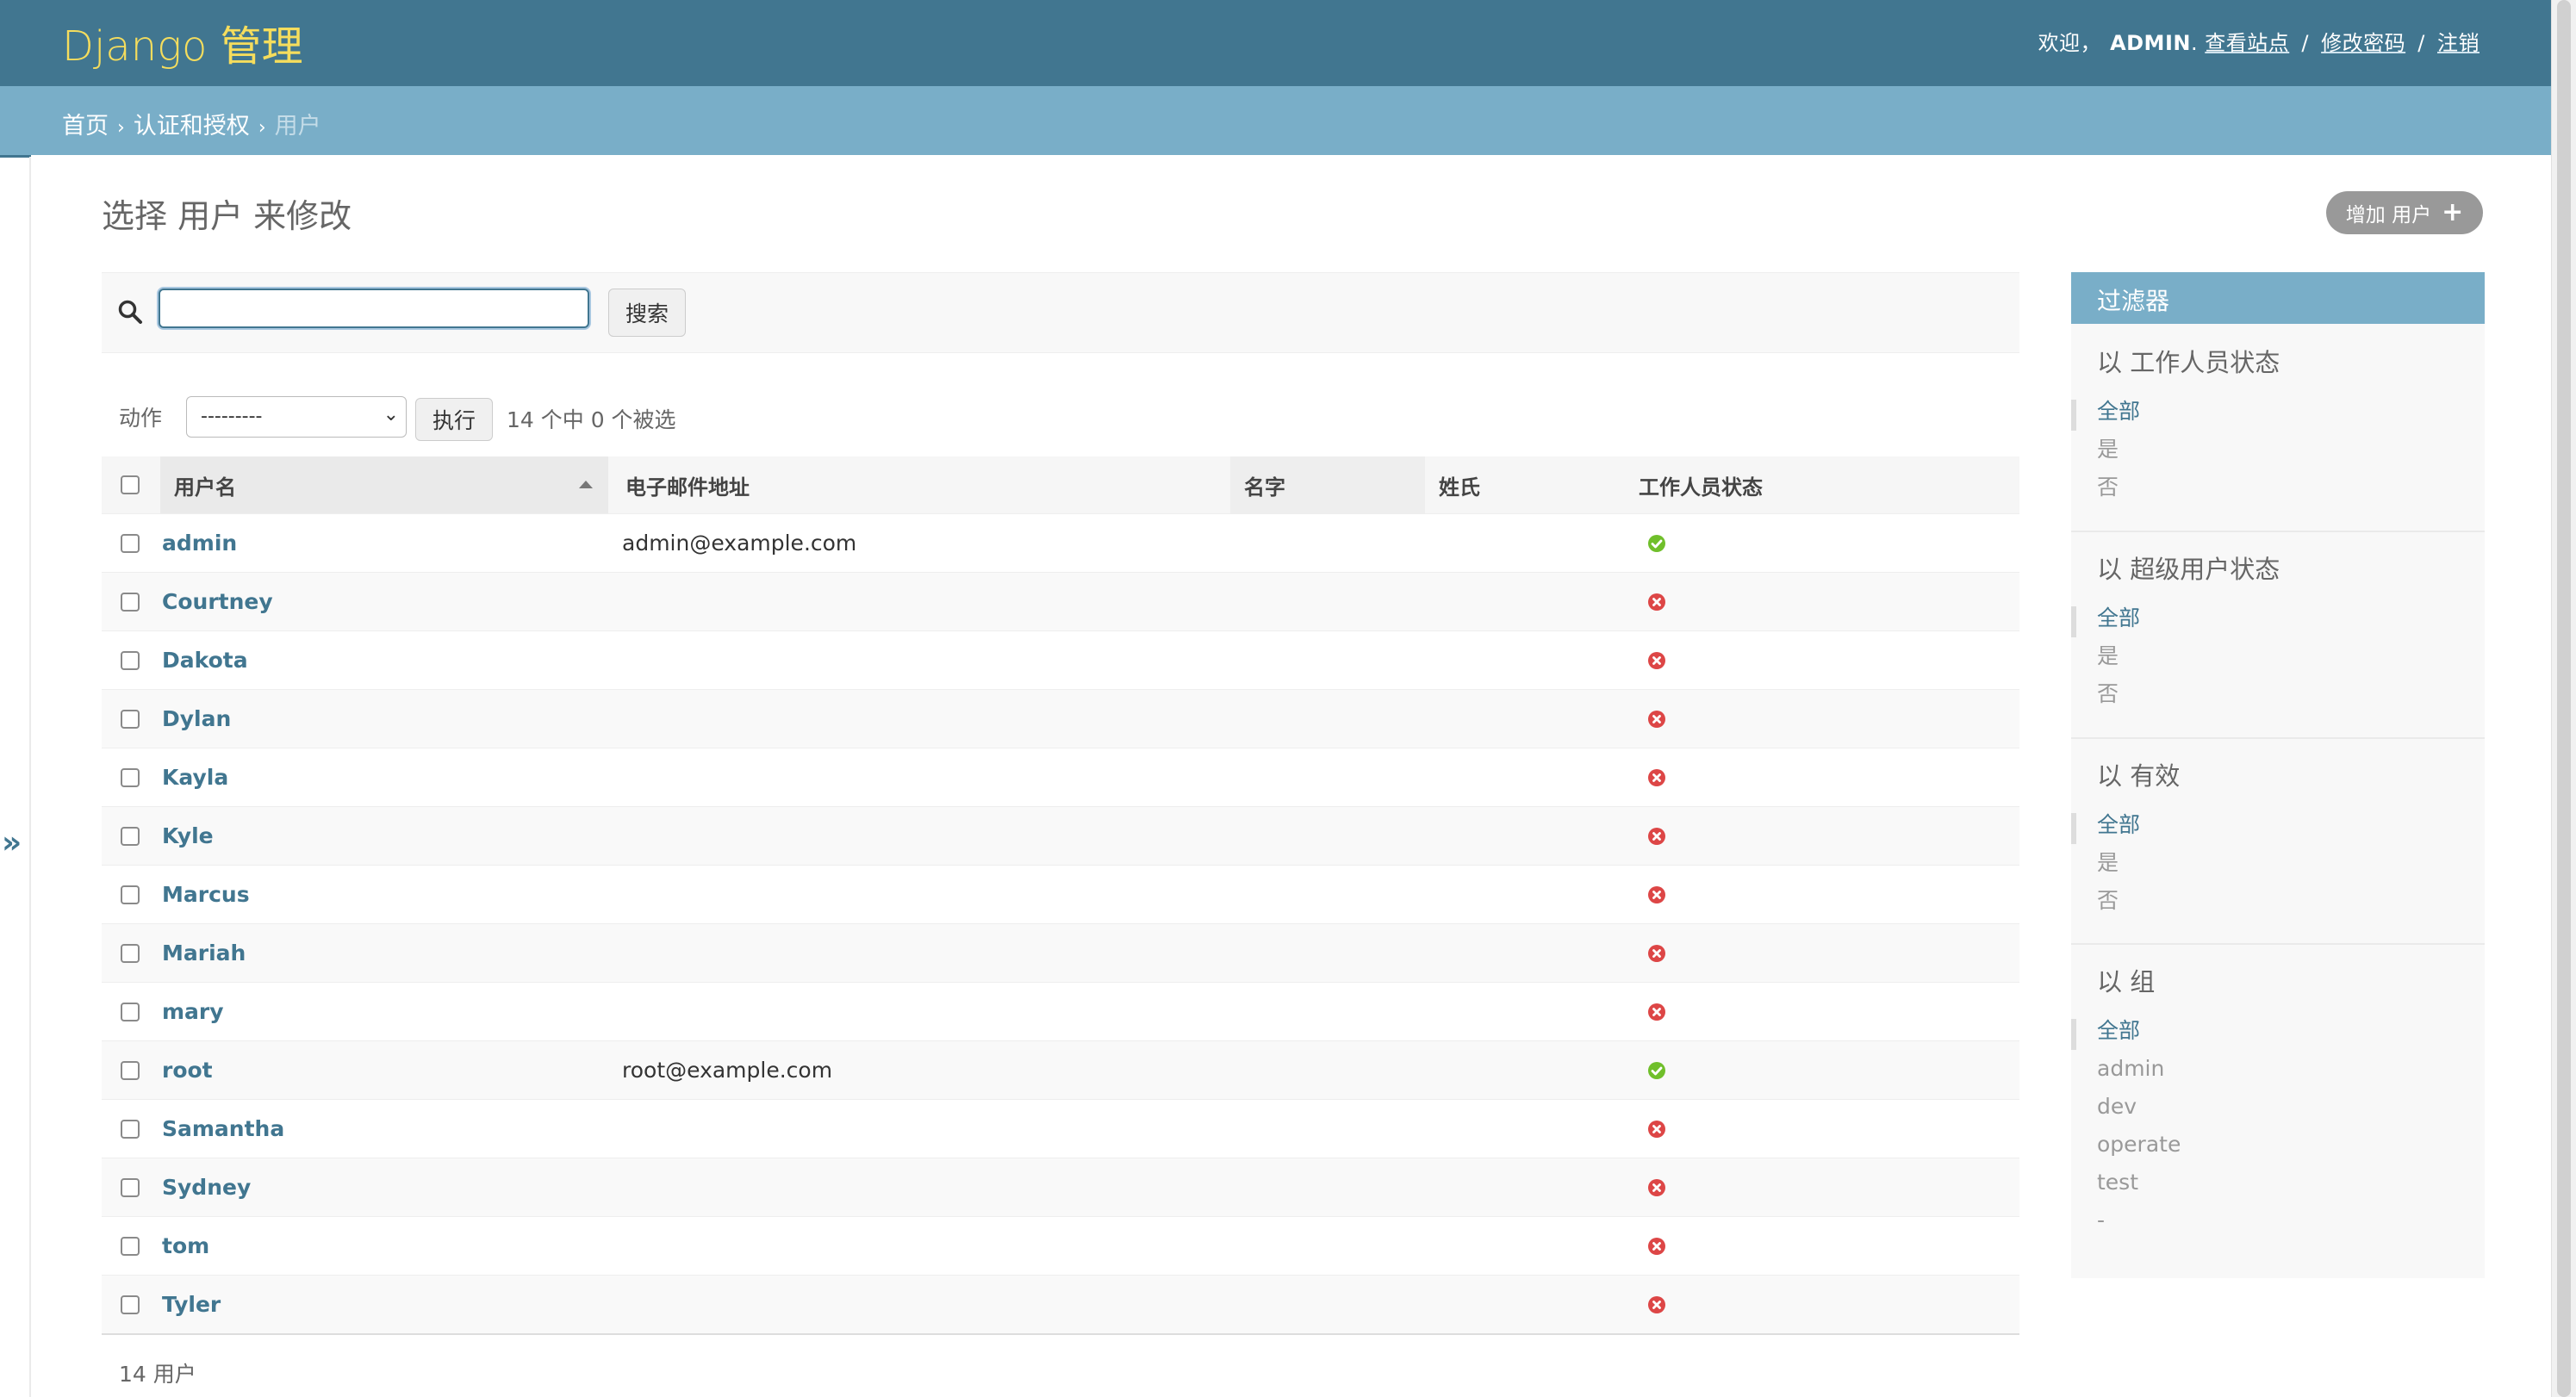 Image resolution: width=2576 pixels, height=1397 pixels. Describe the element at coordinates (384, 718) in the screenshot. I see `username-cell: Dylan` at that location.